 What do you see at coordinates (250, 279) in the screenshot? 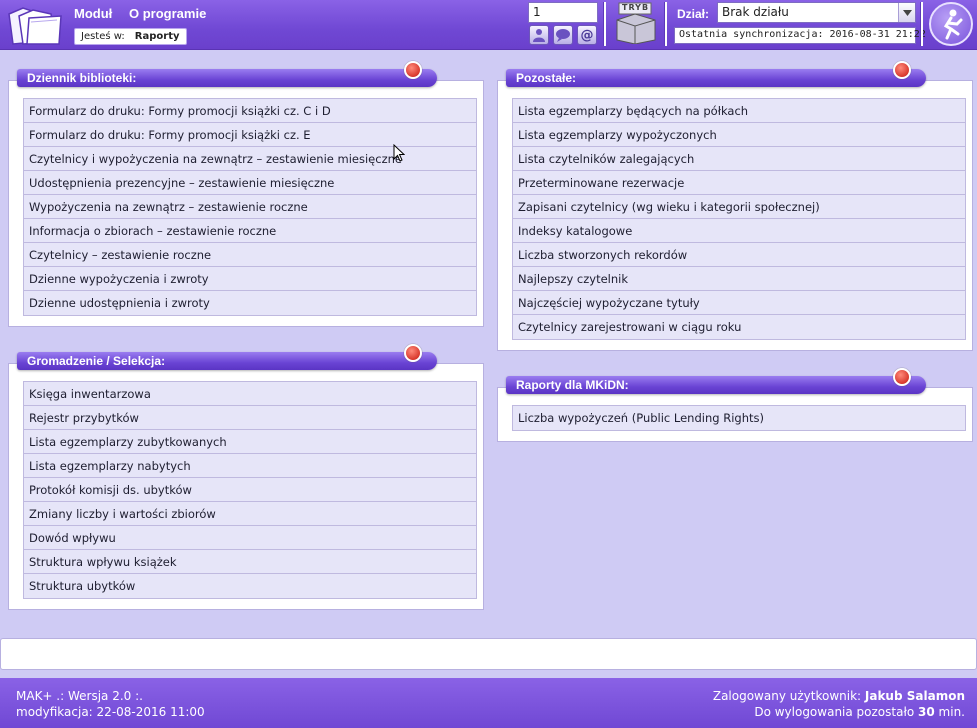
I see `list-item: Dzienne wypożyczenia i zwroty` at bounding box center [250, 279].